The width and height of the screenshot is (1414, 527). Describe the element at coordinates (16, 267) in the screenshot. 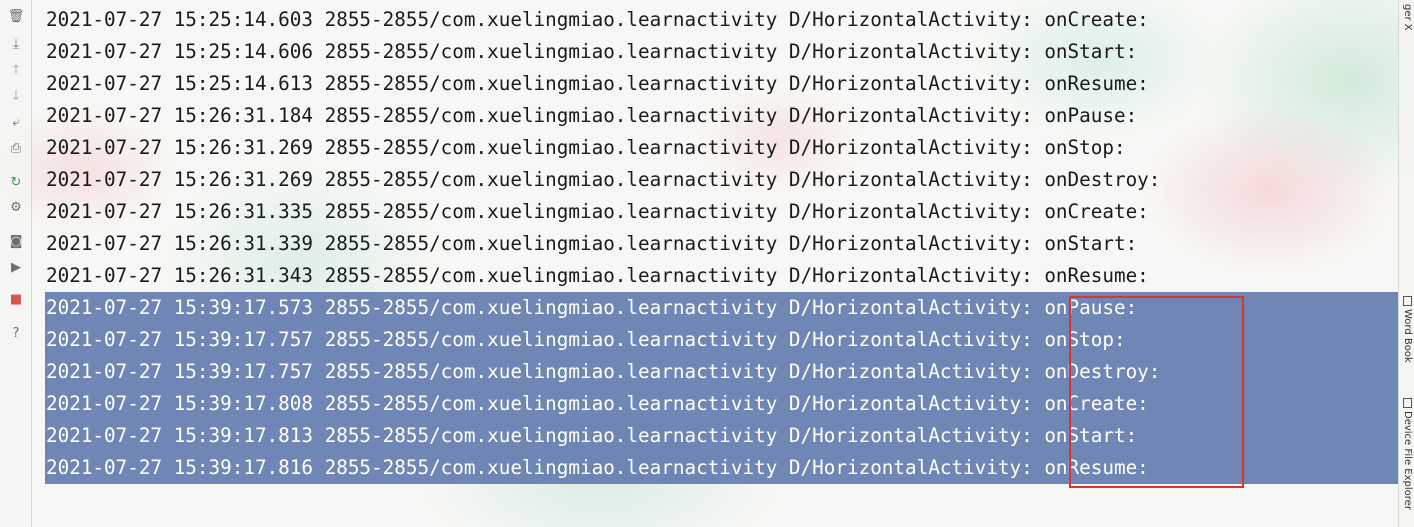

I see `screen-record-icon: ▶` at that location.